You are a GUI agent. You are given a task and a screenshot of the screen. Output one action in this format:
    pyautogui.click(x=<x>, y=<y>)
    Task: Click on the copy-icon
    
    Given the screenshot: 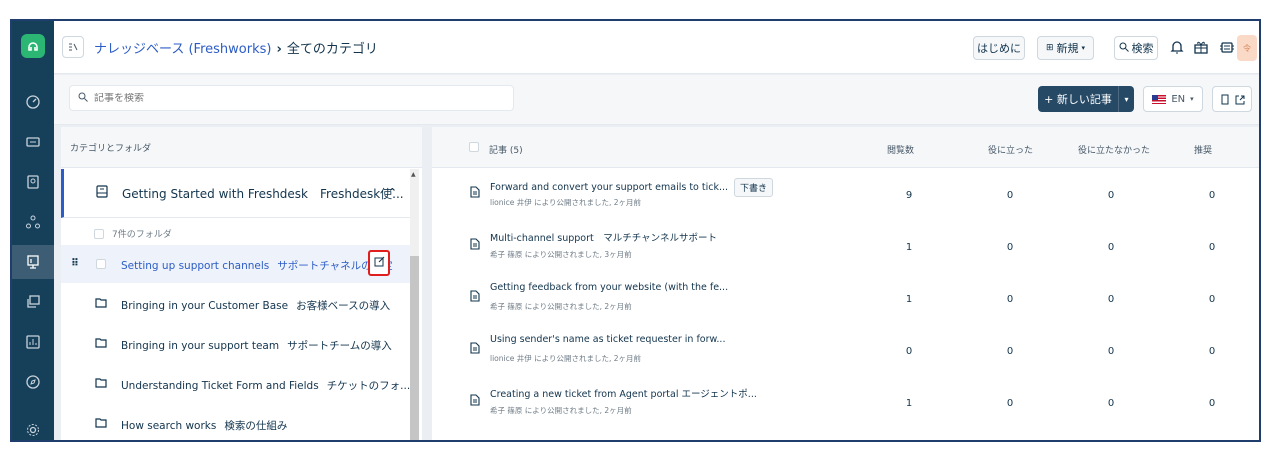 What is the action you would take?
    pyautogui.click(x=1225, y=99)
    